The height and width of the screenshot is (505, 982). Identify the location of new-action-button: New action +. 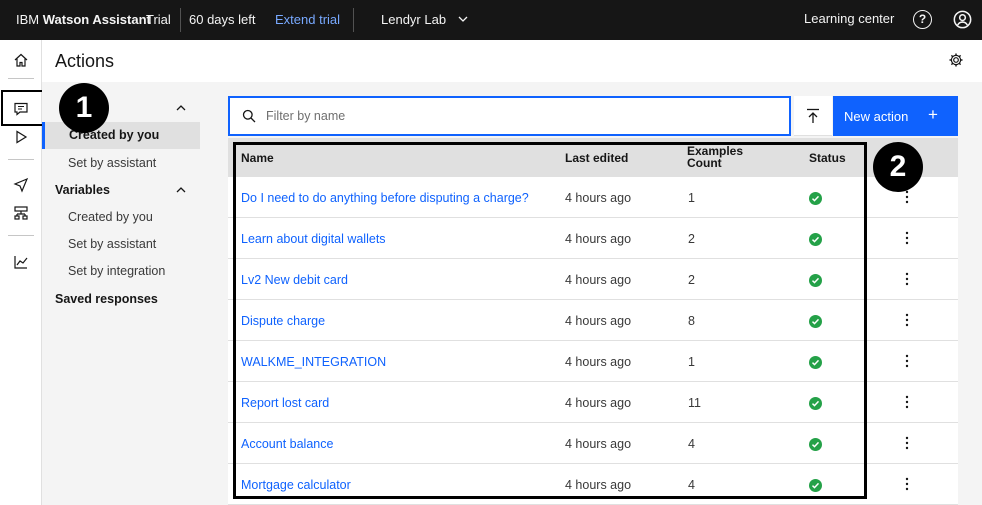
(895, 116).